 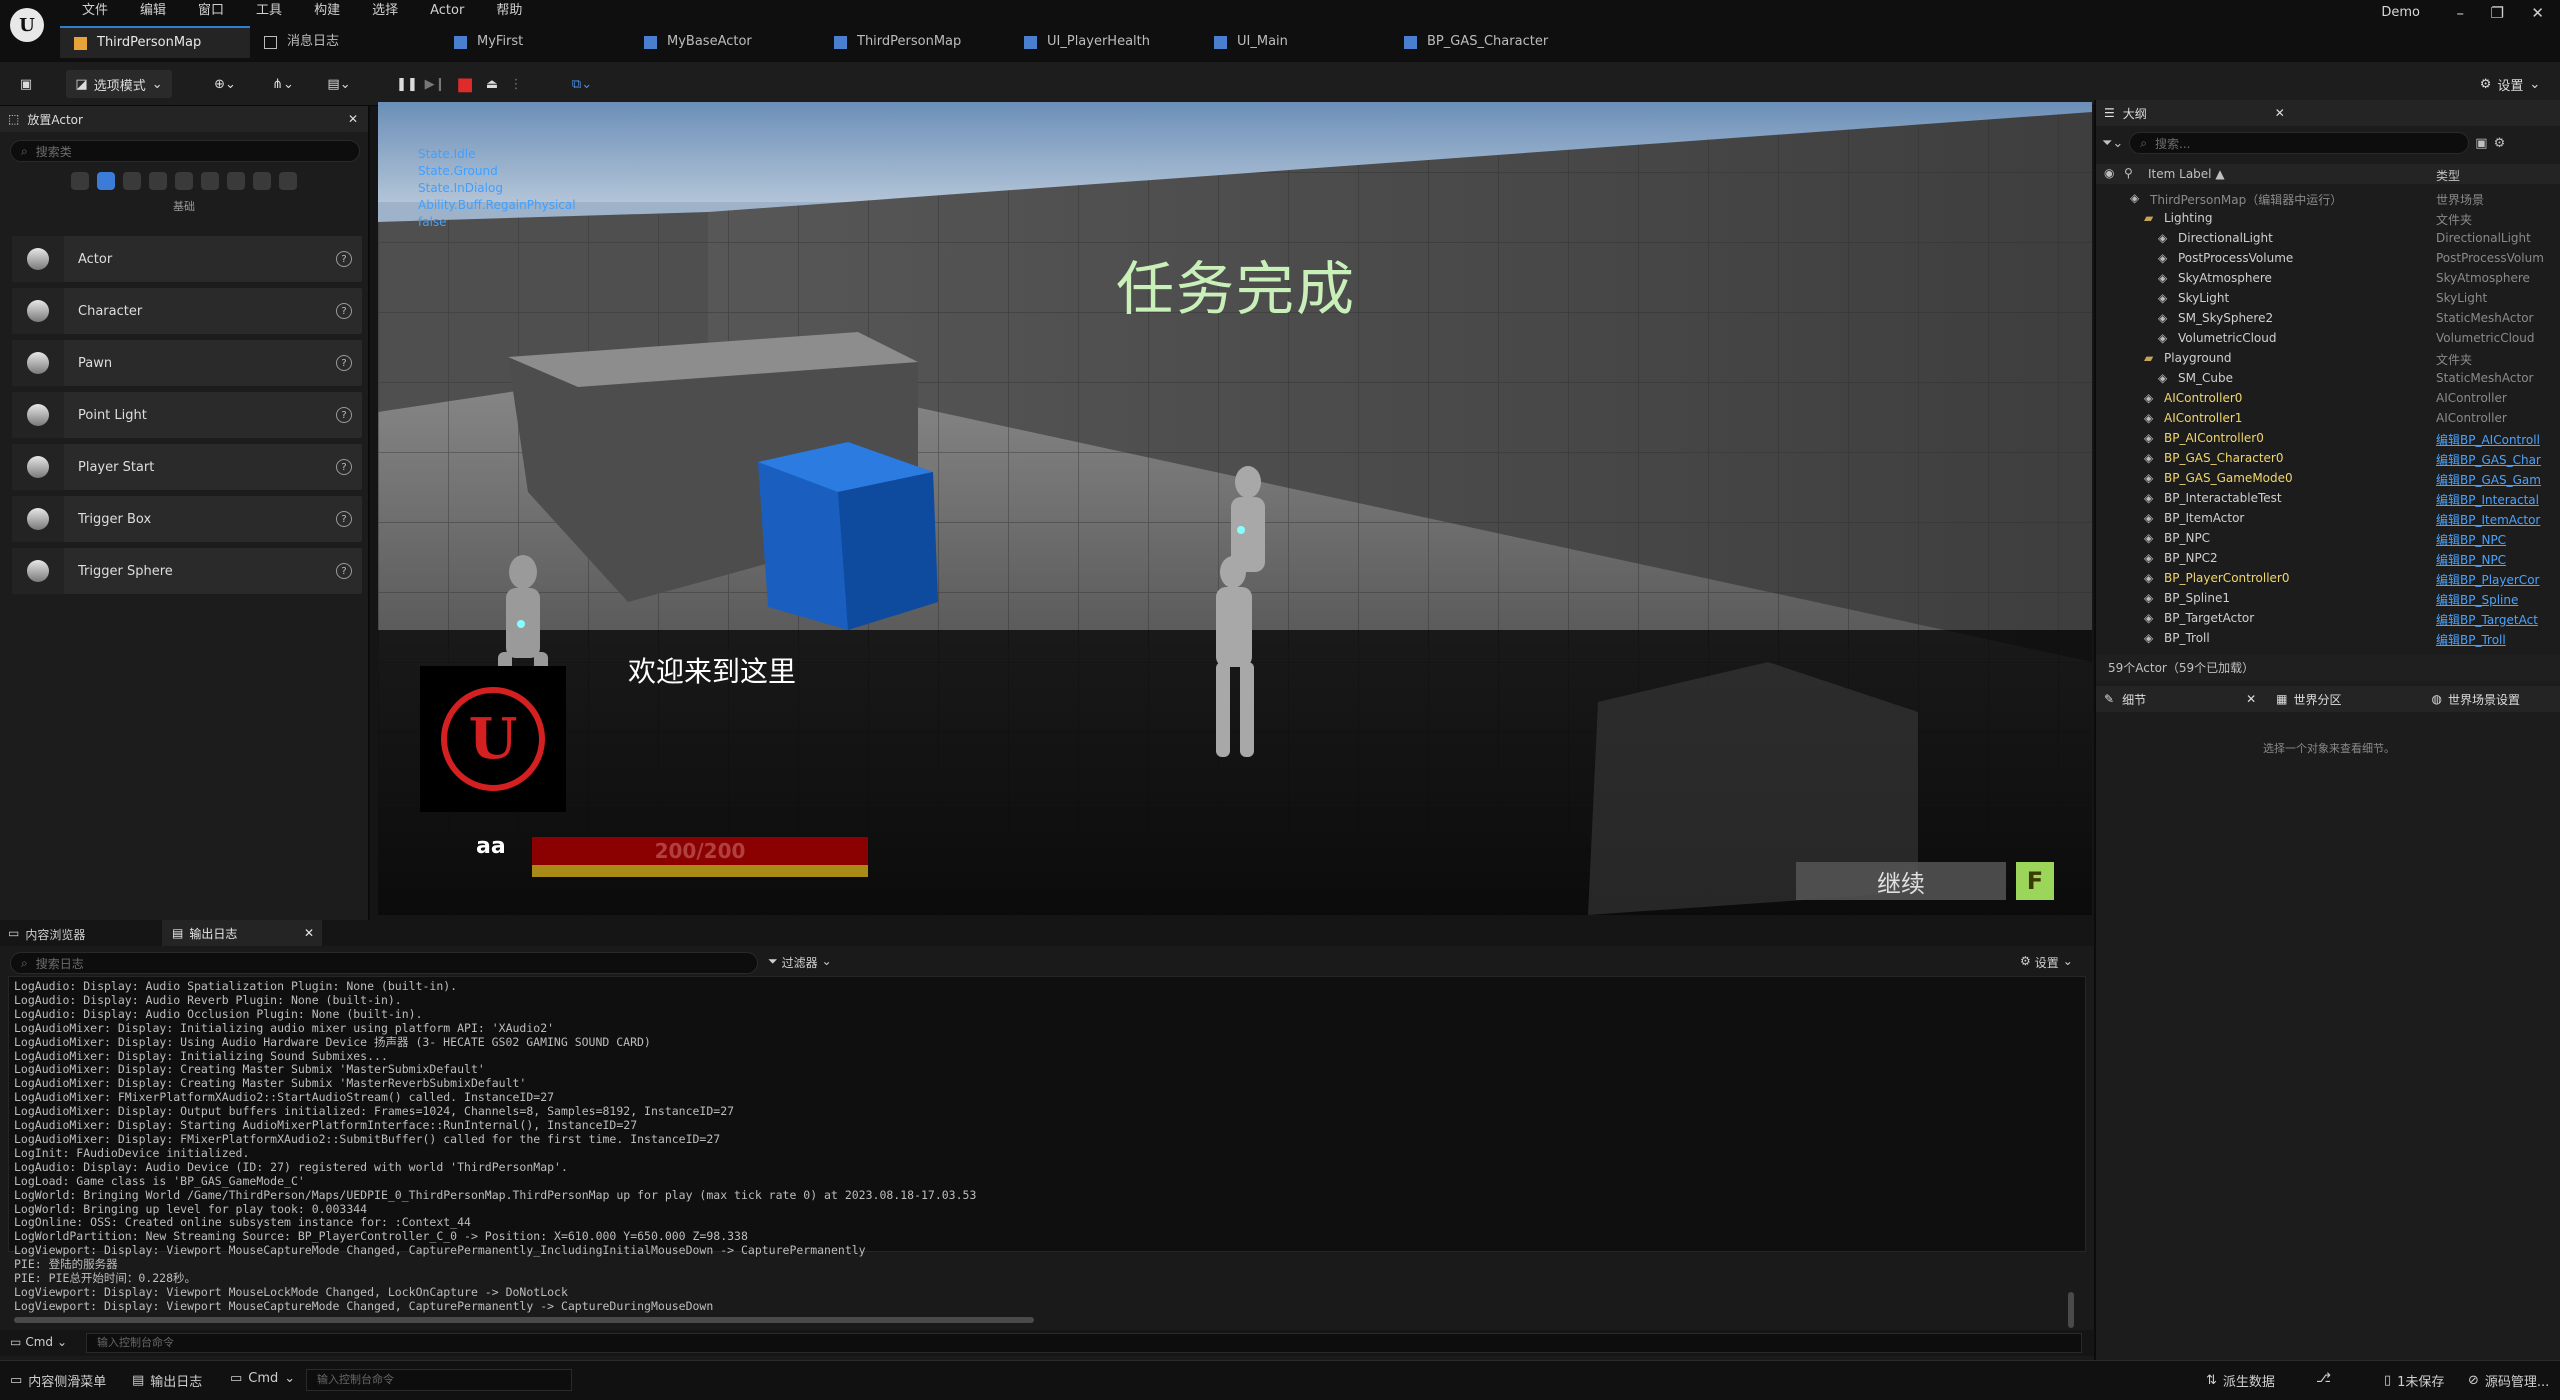 What do you see at coordinates (225, 84) in the screenshot?
I see `add-actor-icon: ⊕⌄` at bounding box center [225, 84].